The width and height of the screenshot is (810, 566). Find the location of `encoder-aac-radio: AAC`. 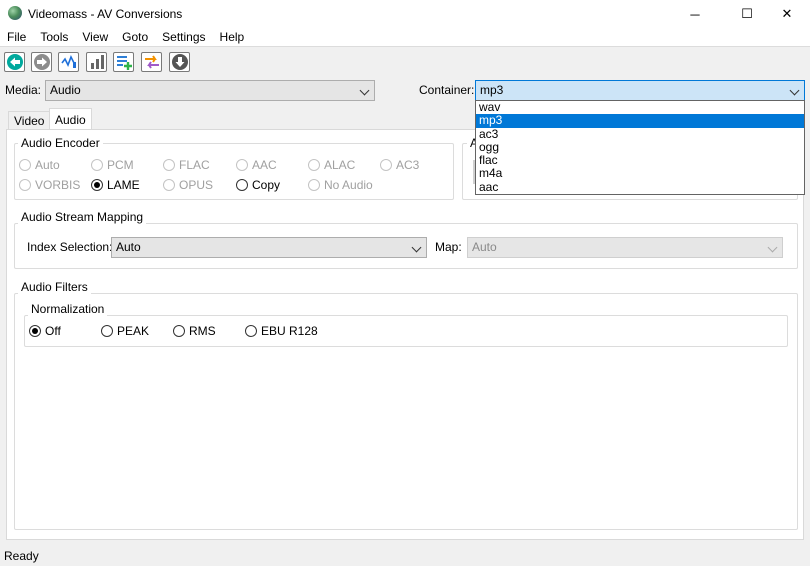

encoder-aac-radio: AAC is located at coordinates (256, 165).